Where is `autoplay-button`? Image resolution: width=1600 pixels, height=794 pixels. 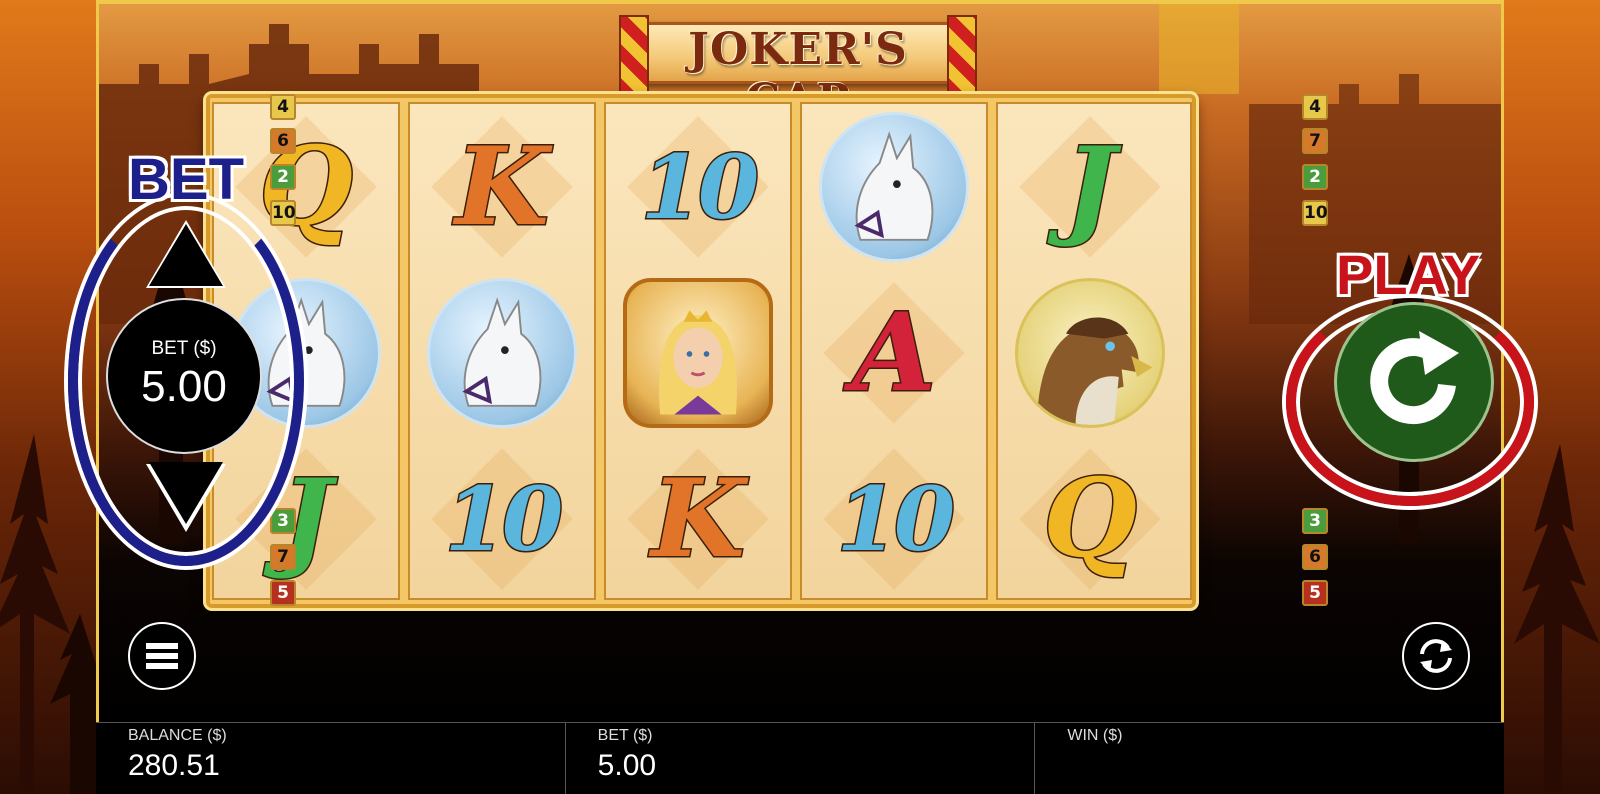 autoplay-button is located at coordinates (1436, 656).